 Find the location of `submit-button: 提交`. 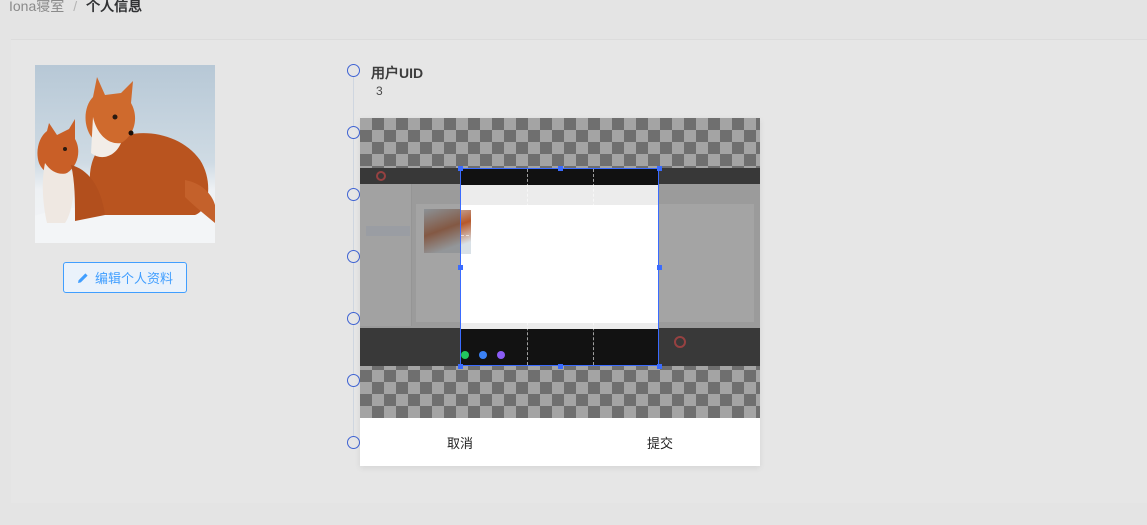

submit-button: 提交 is located at coordinates (660, 442).